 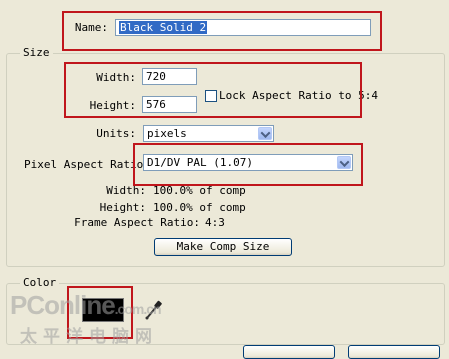 What do you see at coordinates (126, 190) in the screenshot?
I see `info-width-label: Width:` at bounding box center [126, 190].